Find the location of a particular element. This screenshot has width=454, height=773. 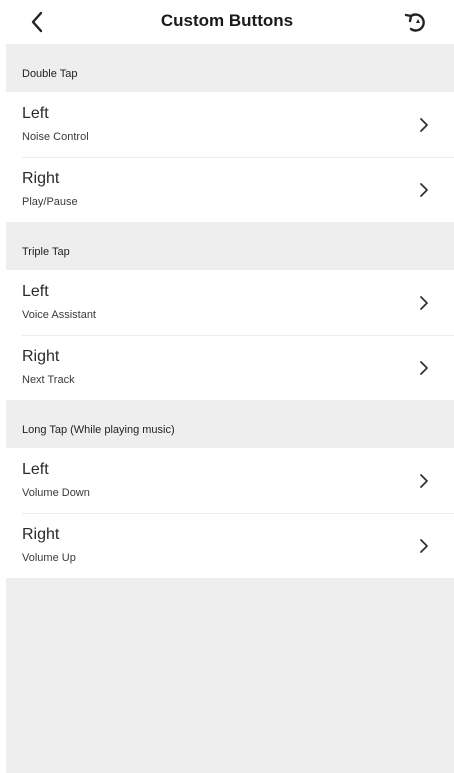

page-title: Custom Buttons is located at coordinates (227, 20).